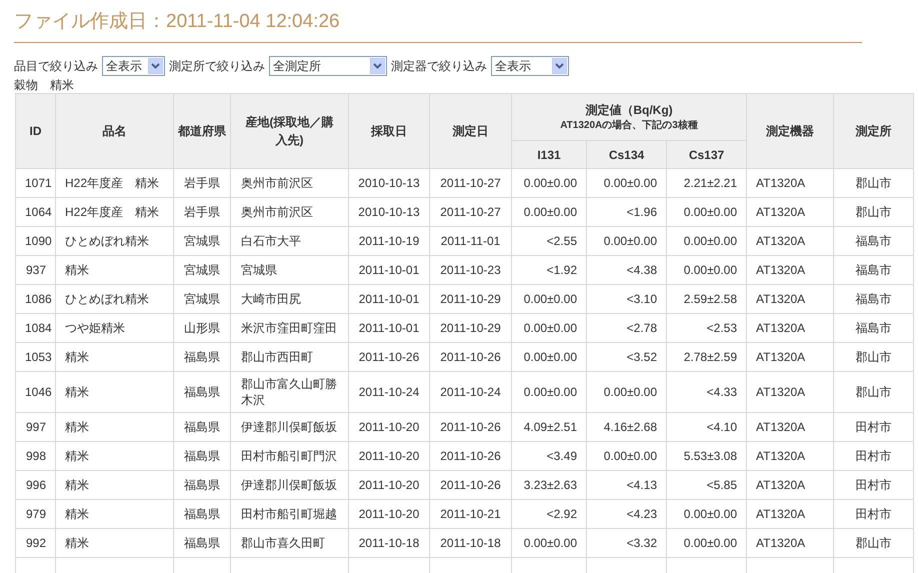 This screenshot has width=918, height=573. Describe the element at coordinates (112, 212) in the screenshot. I see `table-cell: H22年度産 精米` at that location.